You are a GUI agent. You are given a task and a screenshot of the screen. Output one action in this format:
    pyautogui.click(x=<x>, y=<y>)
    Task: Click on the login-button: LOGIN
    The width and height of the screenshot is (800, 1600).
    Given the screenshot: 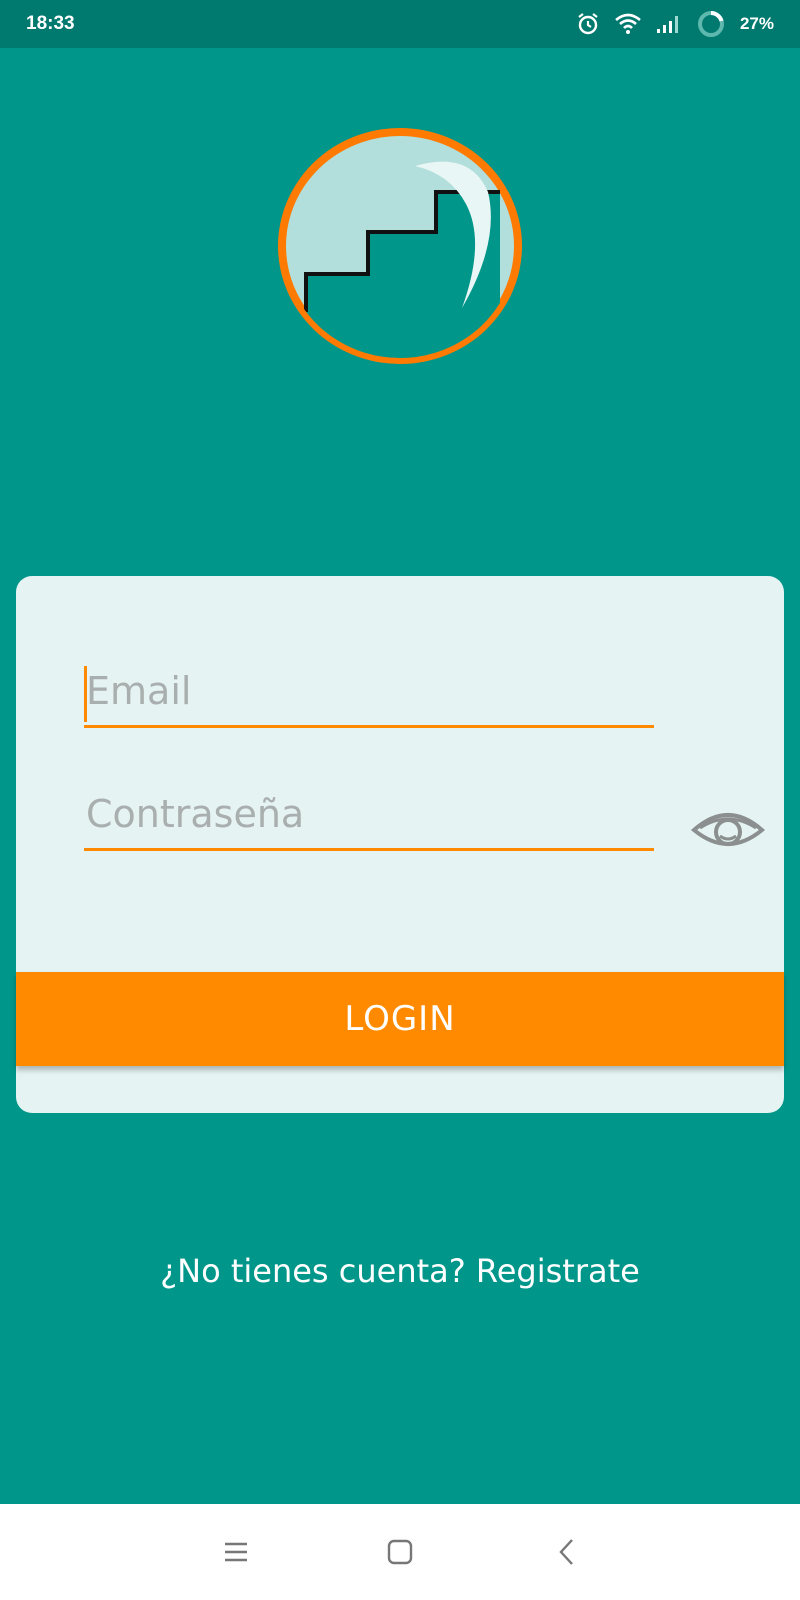 What is the action you would take?
    pyautogui.click(x=400, y=1019)
    